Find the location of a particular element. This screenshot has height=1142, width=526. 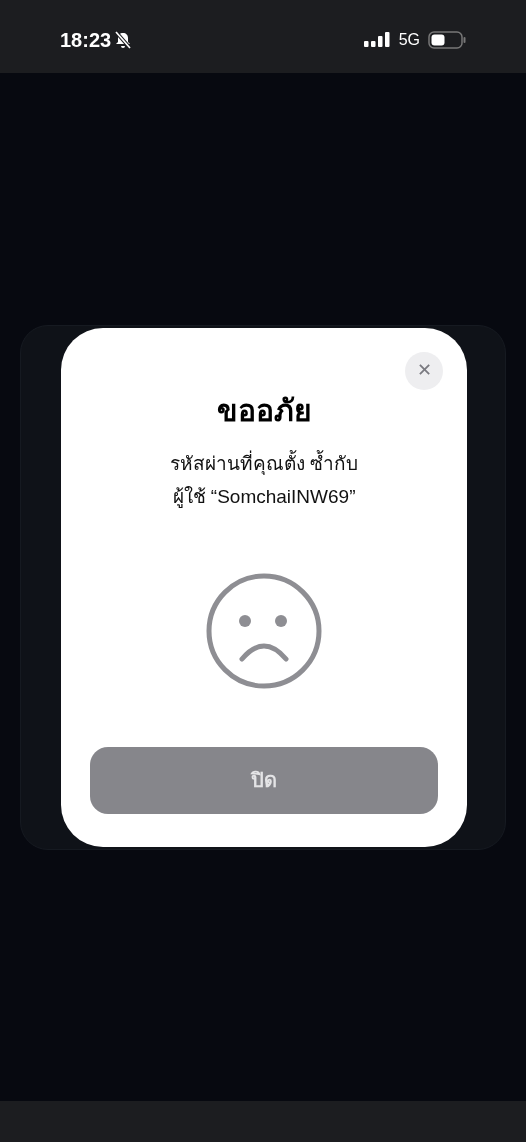

close-button: ✕ is located at coordinates (424, 370).